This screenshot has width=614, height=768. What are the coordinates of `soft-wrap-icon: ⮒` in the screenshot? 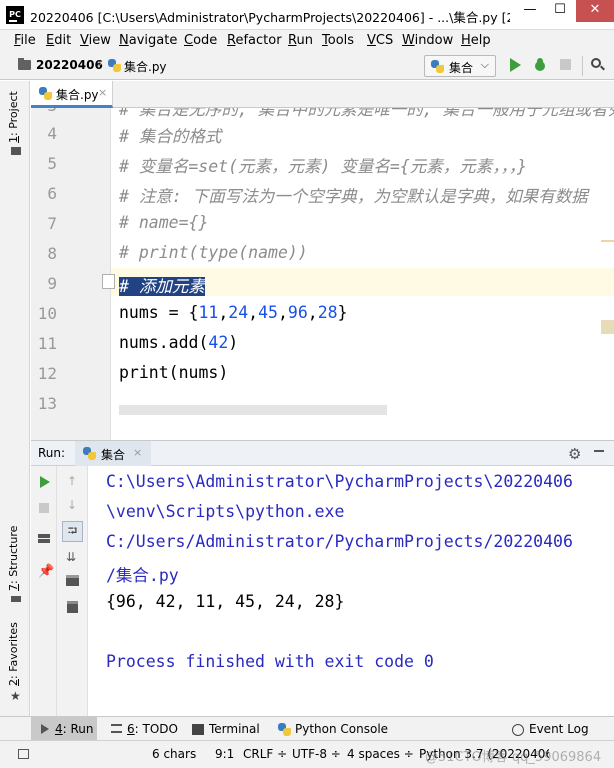 It's located at (72, 531).